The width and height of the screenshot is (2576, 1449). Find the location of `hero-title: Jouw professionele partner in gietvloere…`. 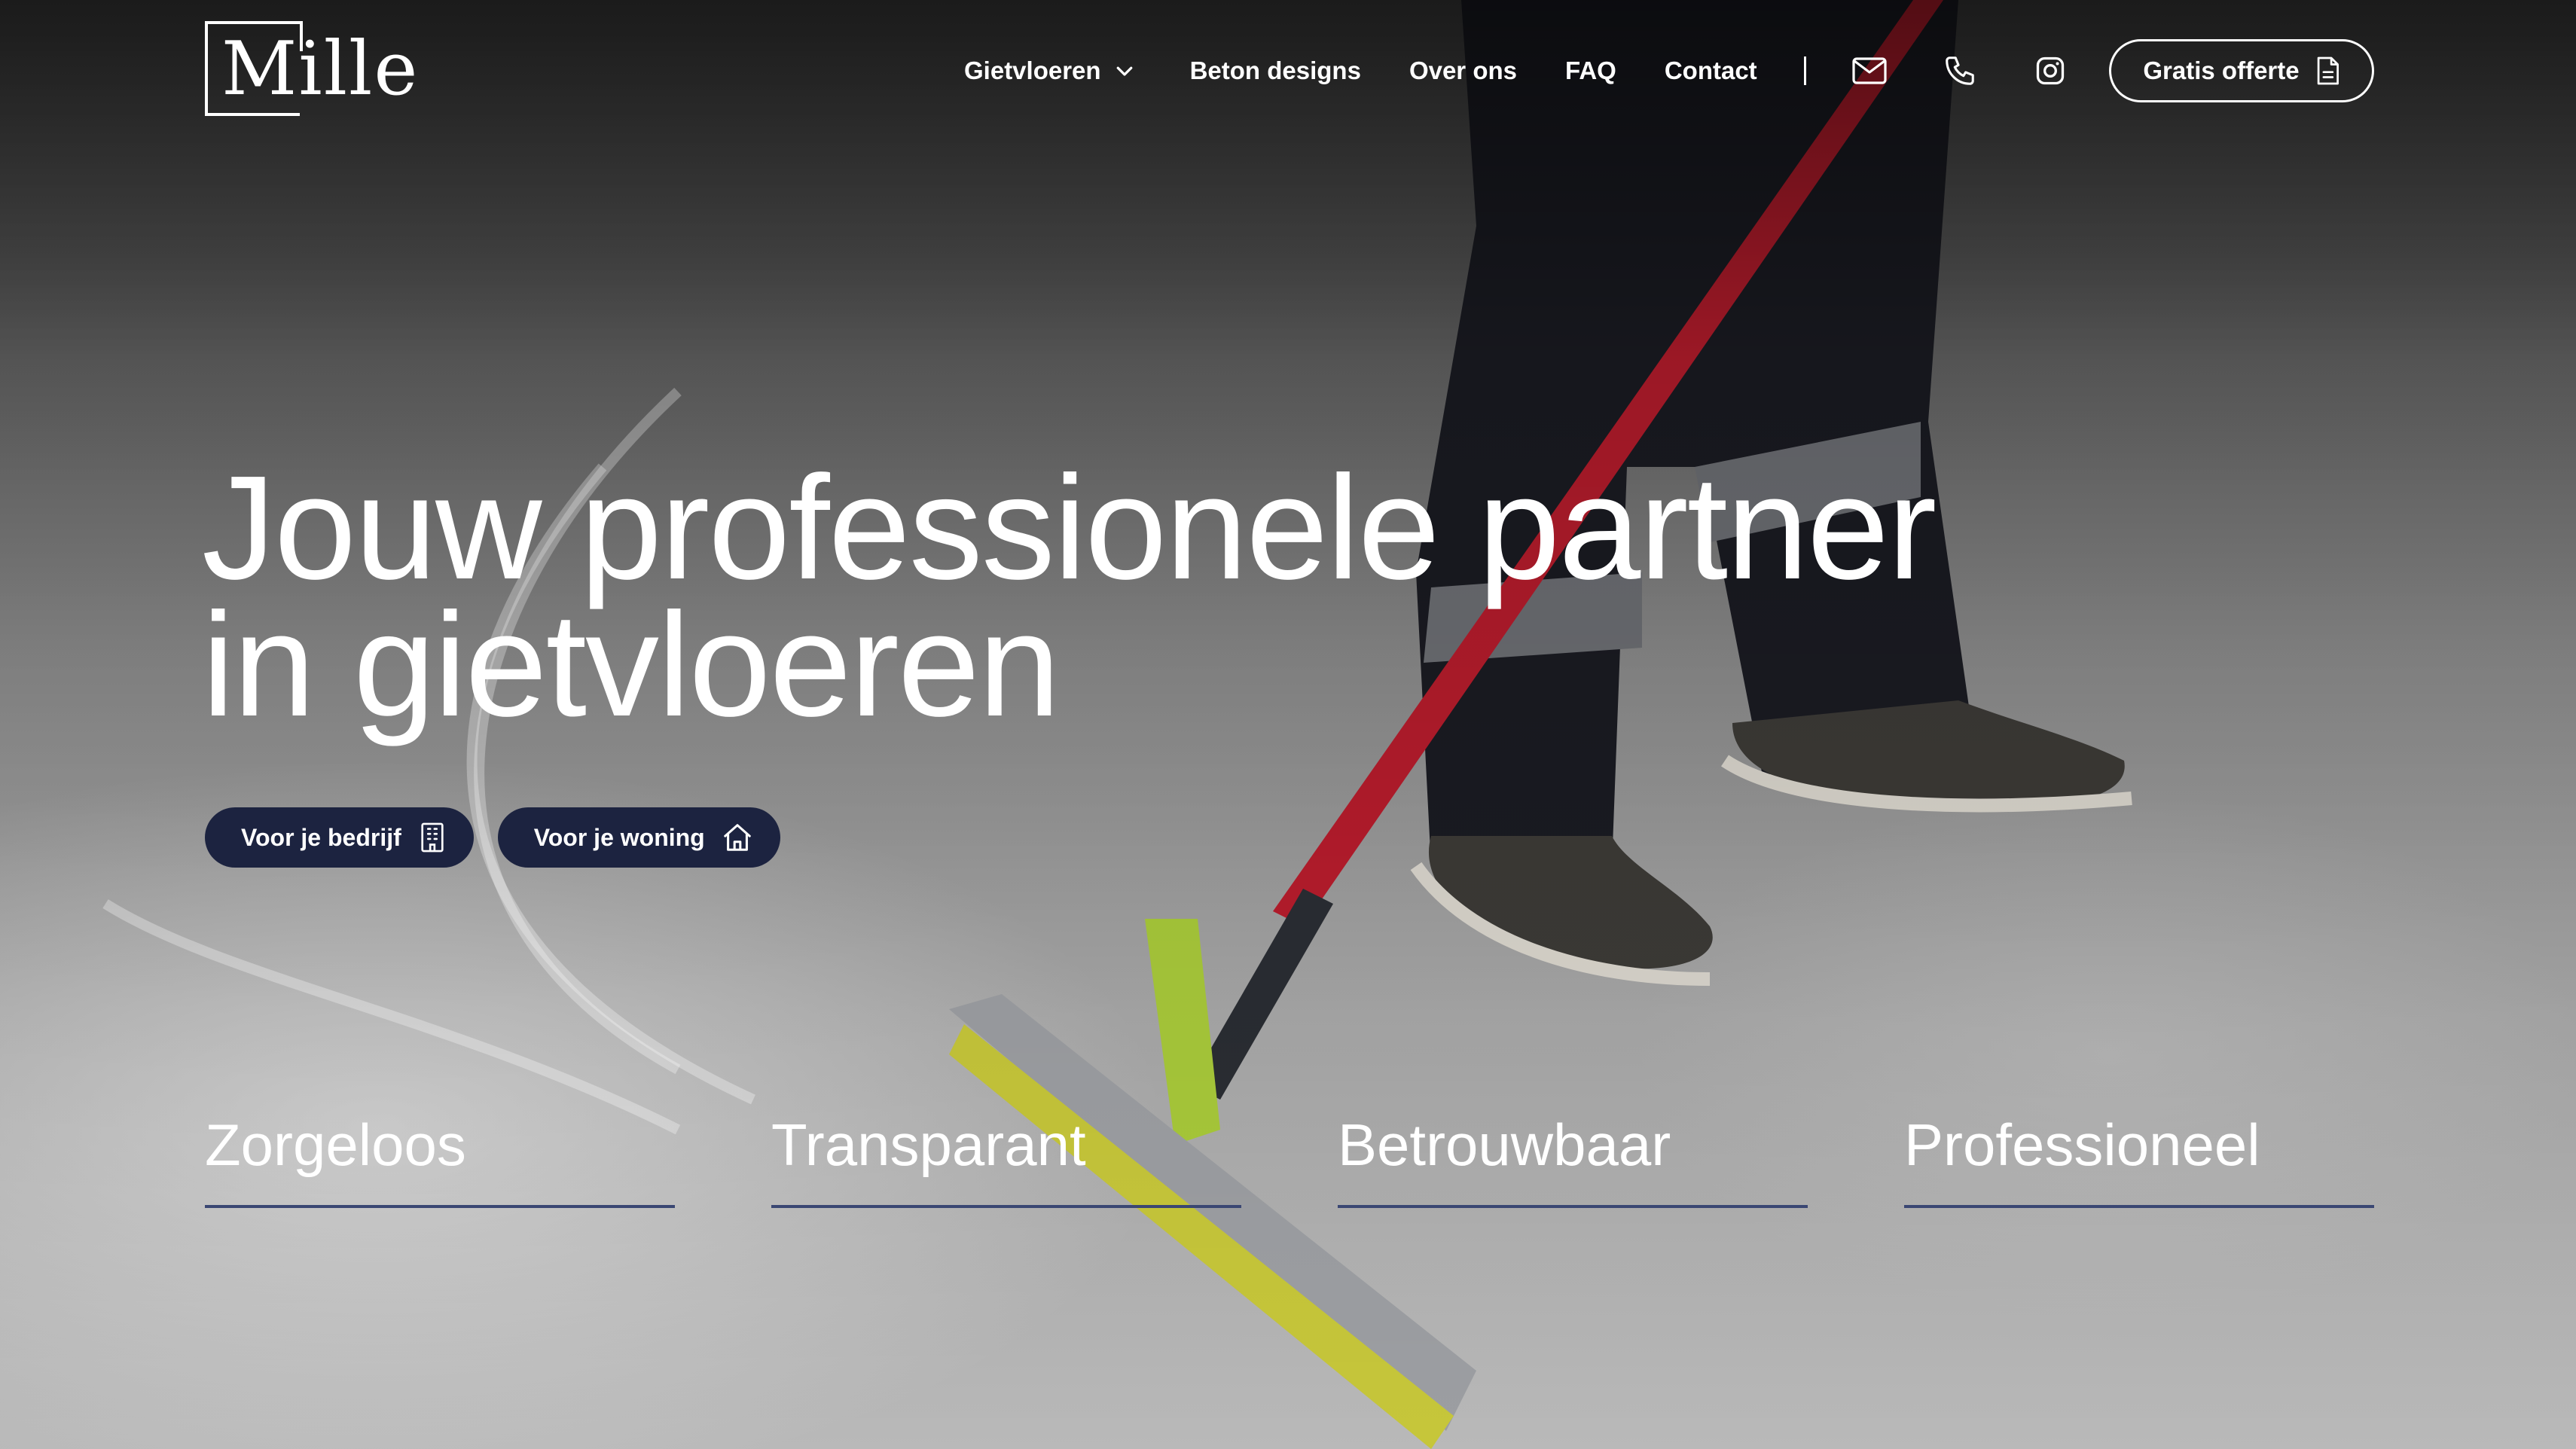

hero-title: Jouw professionele partner in gietvloere… is located at coordinates (1106, 596).